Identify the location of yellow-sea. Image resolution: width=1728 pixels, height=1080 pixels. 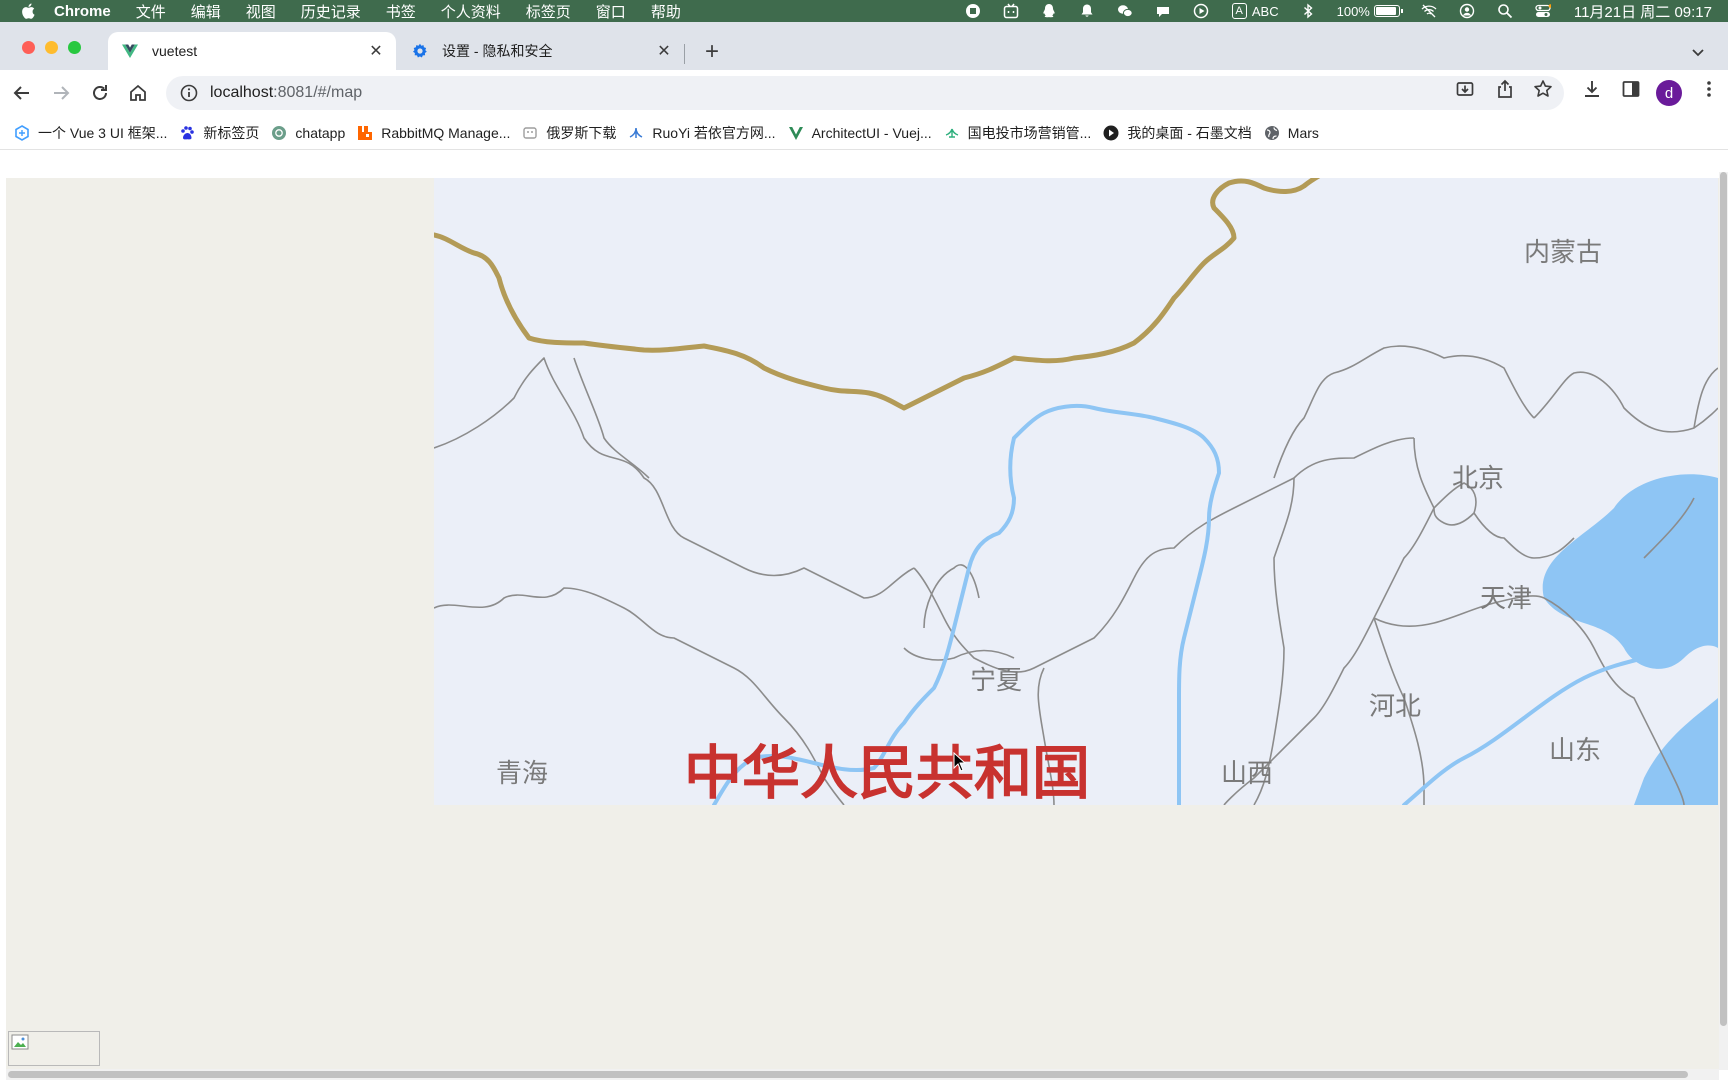
(1676, 751).